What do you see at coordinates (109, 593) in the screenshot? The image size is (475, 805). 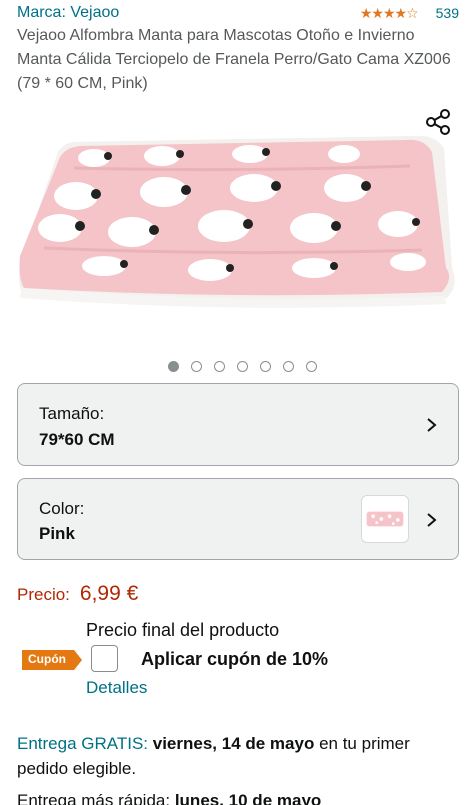 I see `price-value: 6,99 €` at bounding box center [109, 593].